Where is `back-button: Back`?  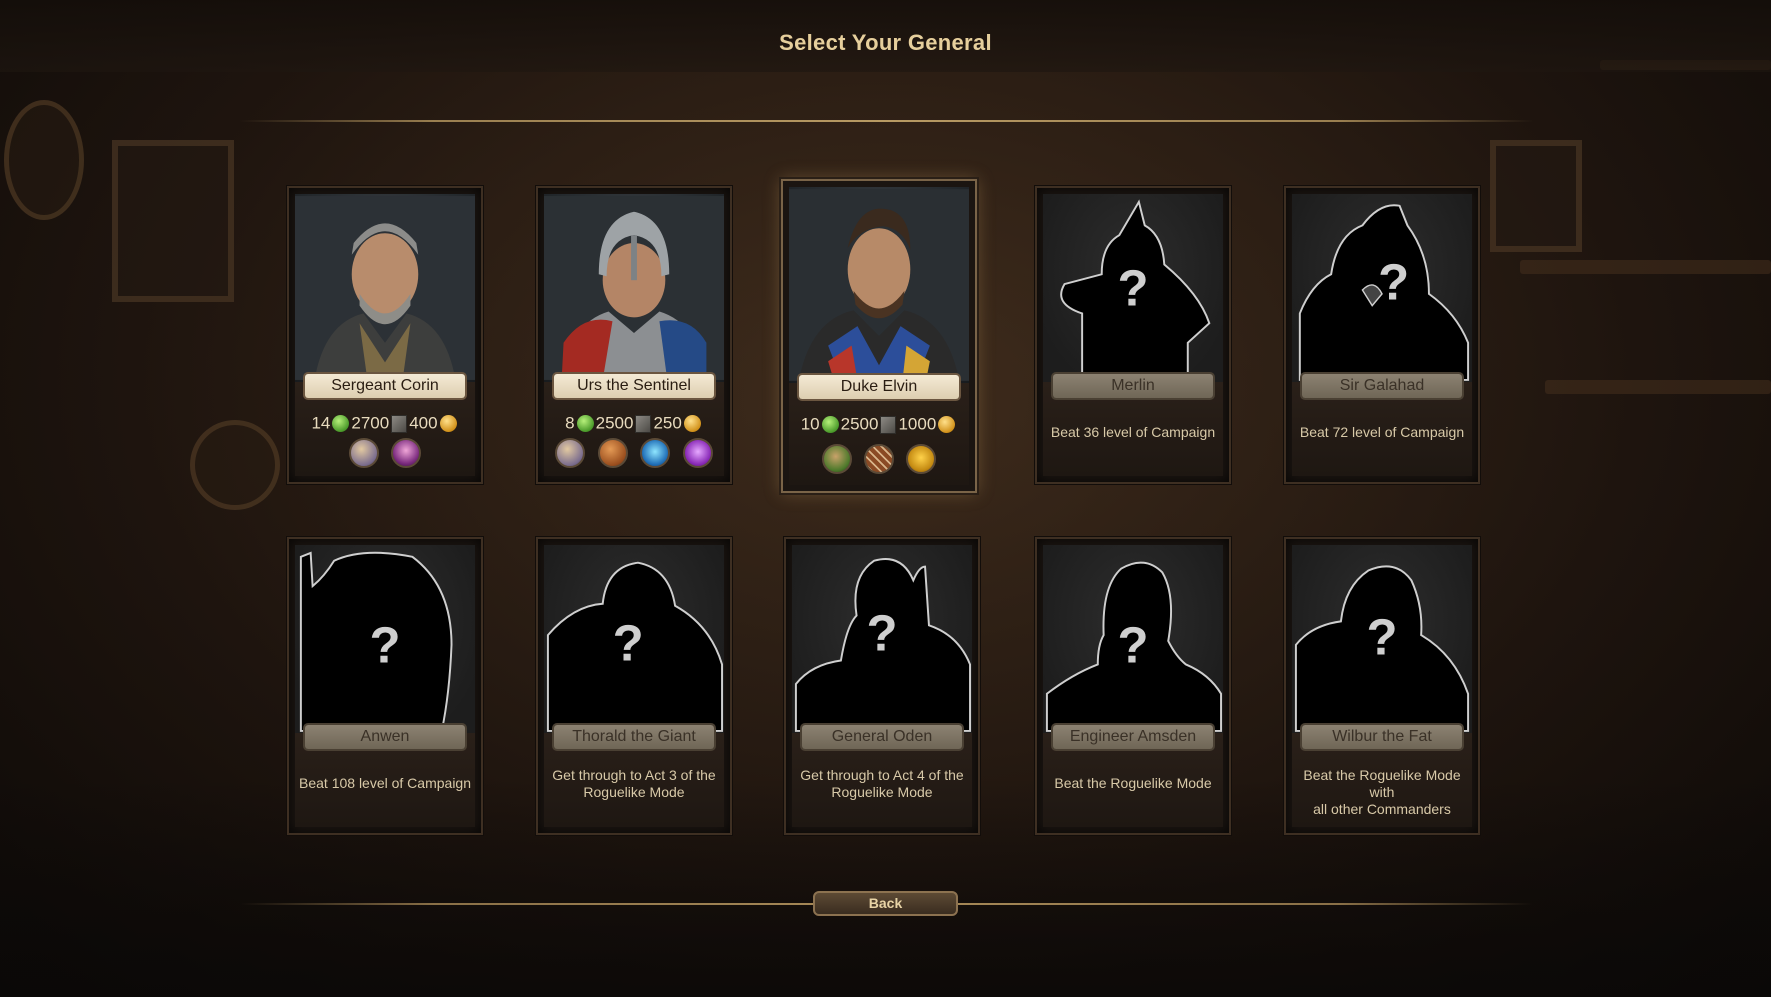 back-button: Back is located at coordinates (885, 903).